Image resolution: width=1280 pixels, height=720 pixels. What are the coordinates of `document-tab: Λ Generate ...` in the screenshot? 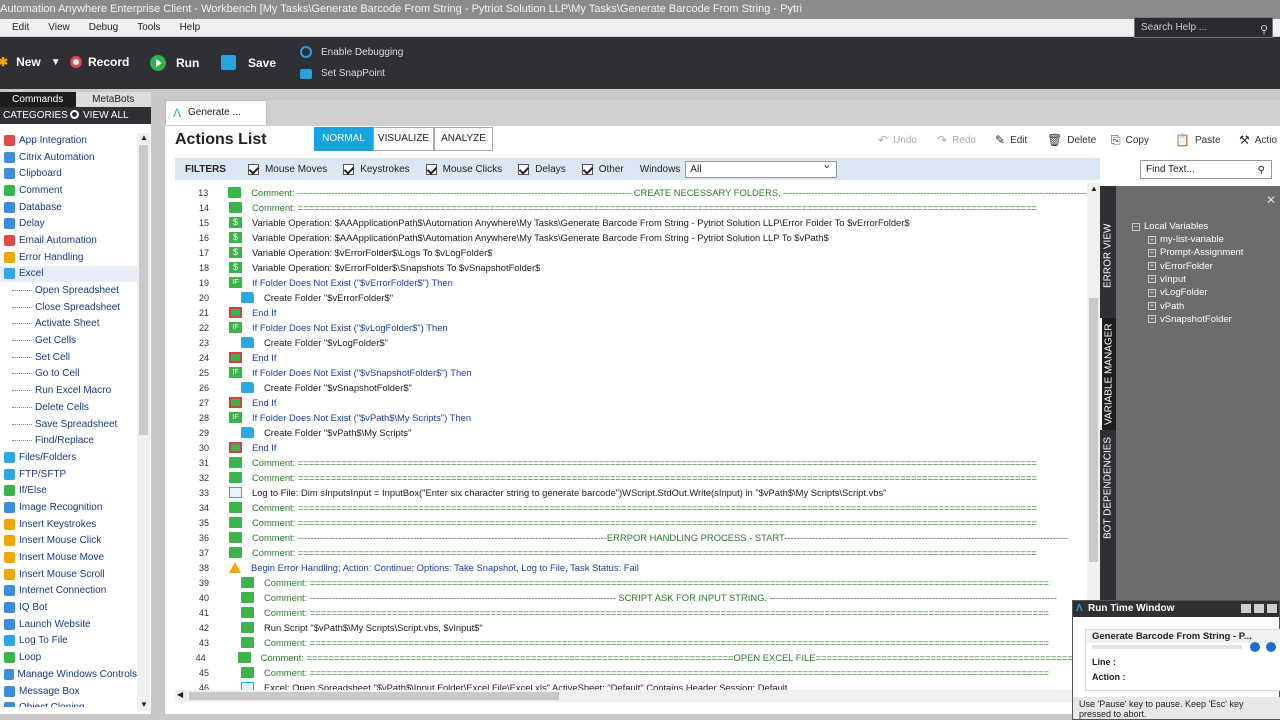 It's located at (216, 112).